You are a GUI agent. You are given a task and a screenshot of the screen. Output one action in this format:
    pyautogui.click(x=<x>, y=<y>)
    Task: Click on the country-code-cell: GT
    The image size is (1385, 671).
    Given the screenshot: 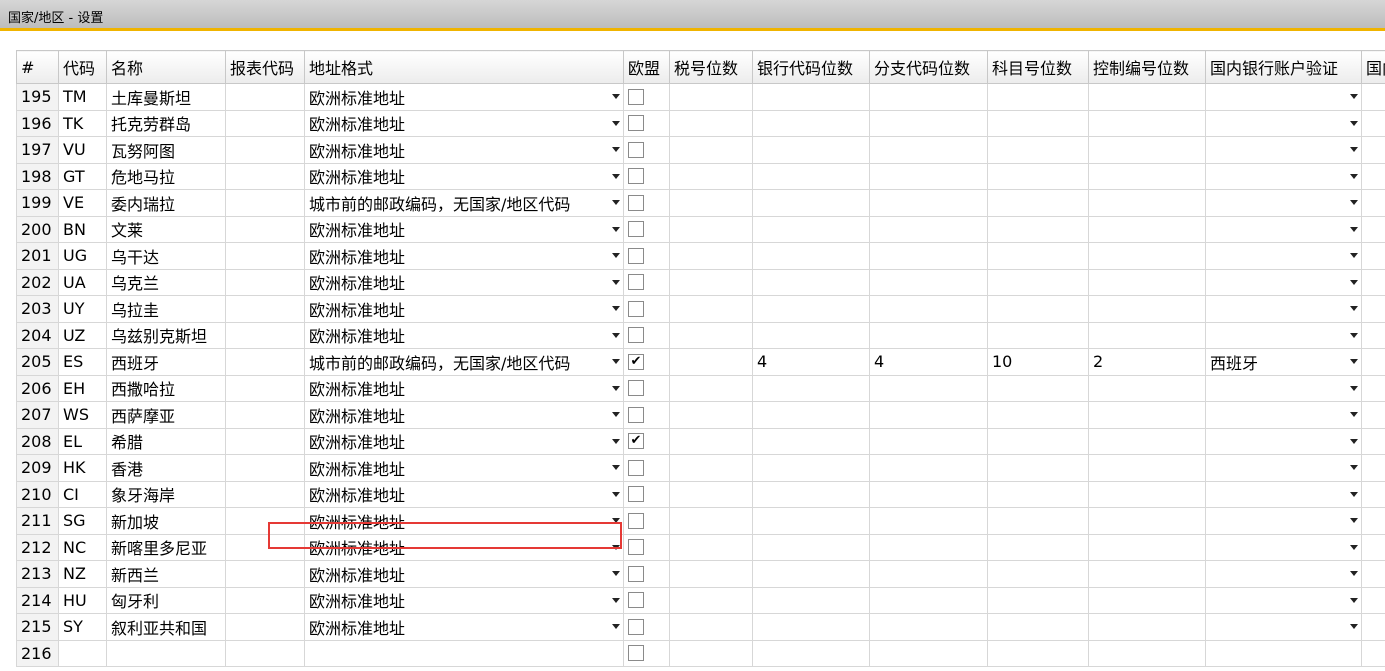 What is the action you would take?
    pyautogui.click(x=82, y=176)
    